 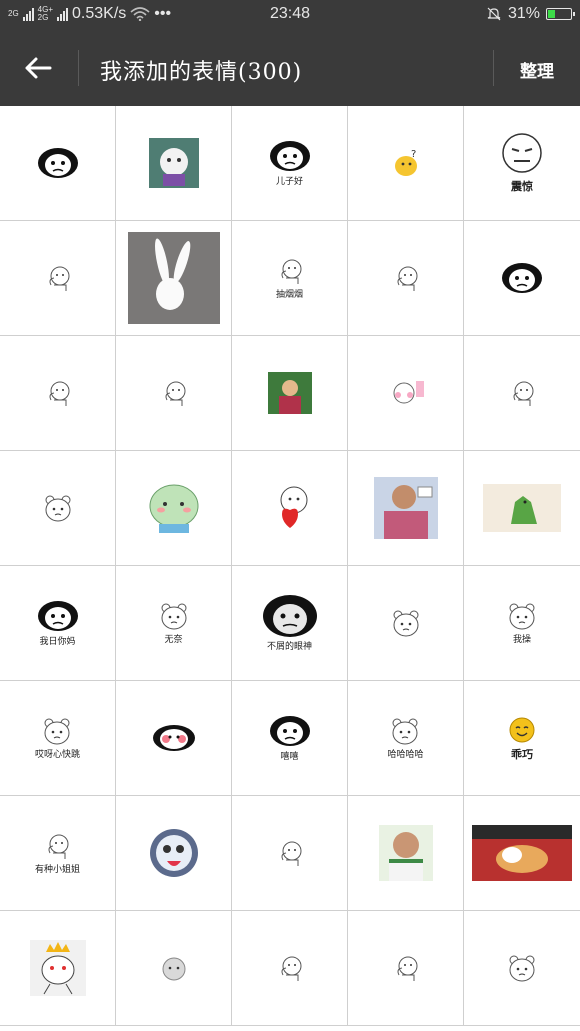 I want to click on sticker-panda-icon: 我日你妈, so click(x=58, y=623).